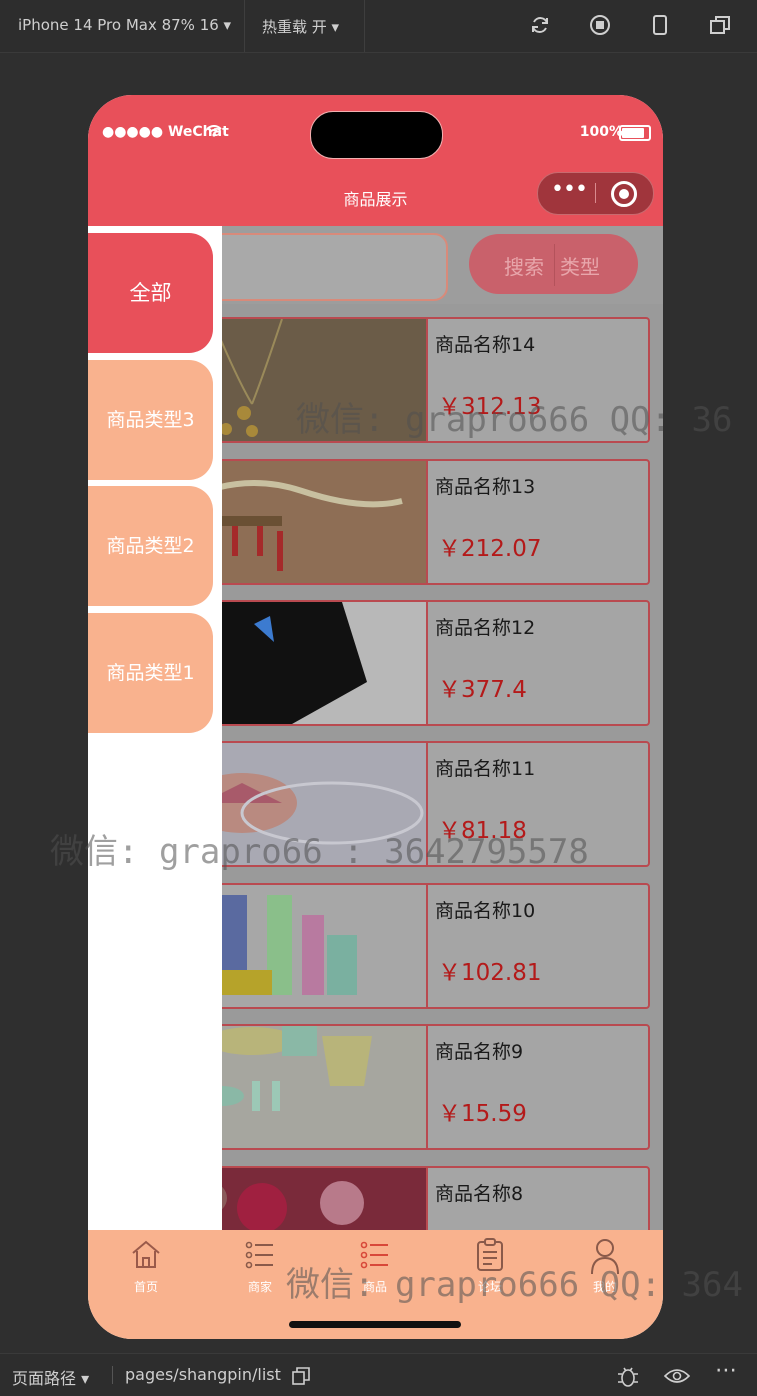  Describe the element at coordinates (150, 293) in the screenshot. I see `category-item-all: 全部` at that location.